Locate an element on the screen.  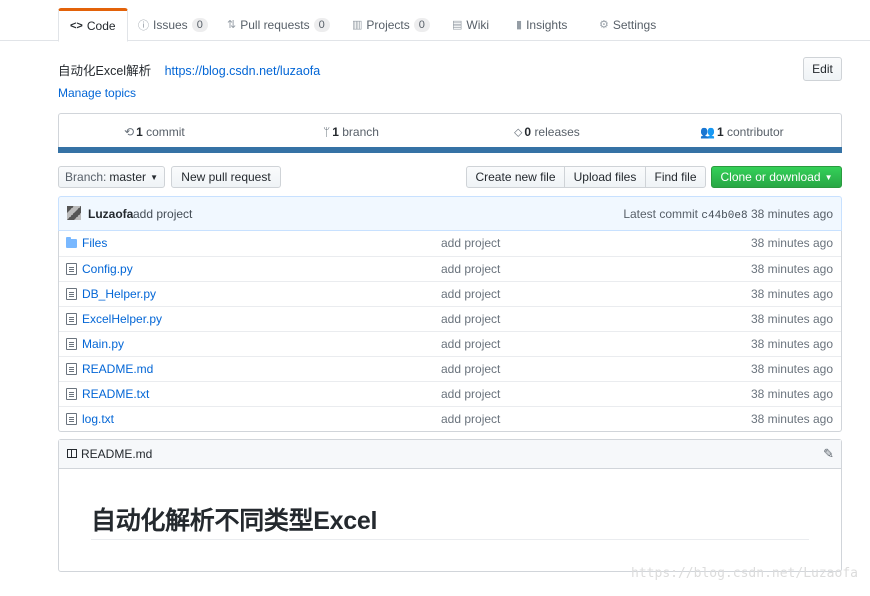
repo-description: 自动化Excel解析 https://blog.csdn.net/luzaofa is located at coordinates (189, 69).